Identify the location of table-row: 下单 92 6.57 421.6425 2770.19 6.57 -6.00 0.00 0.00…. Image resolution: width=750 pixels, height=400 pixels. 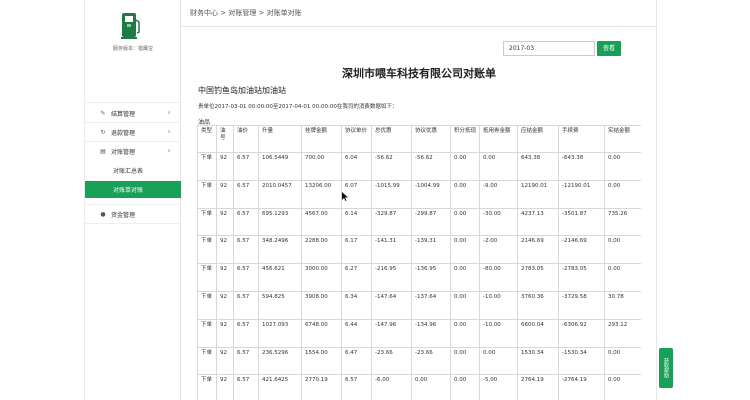
(419, 387).